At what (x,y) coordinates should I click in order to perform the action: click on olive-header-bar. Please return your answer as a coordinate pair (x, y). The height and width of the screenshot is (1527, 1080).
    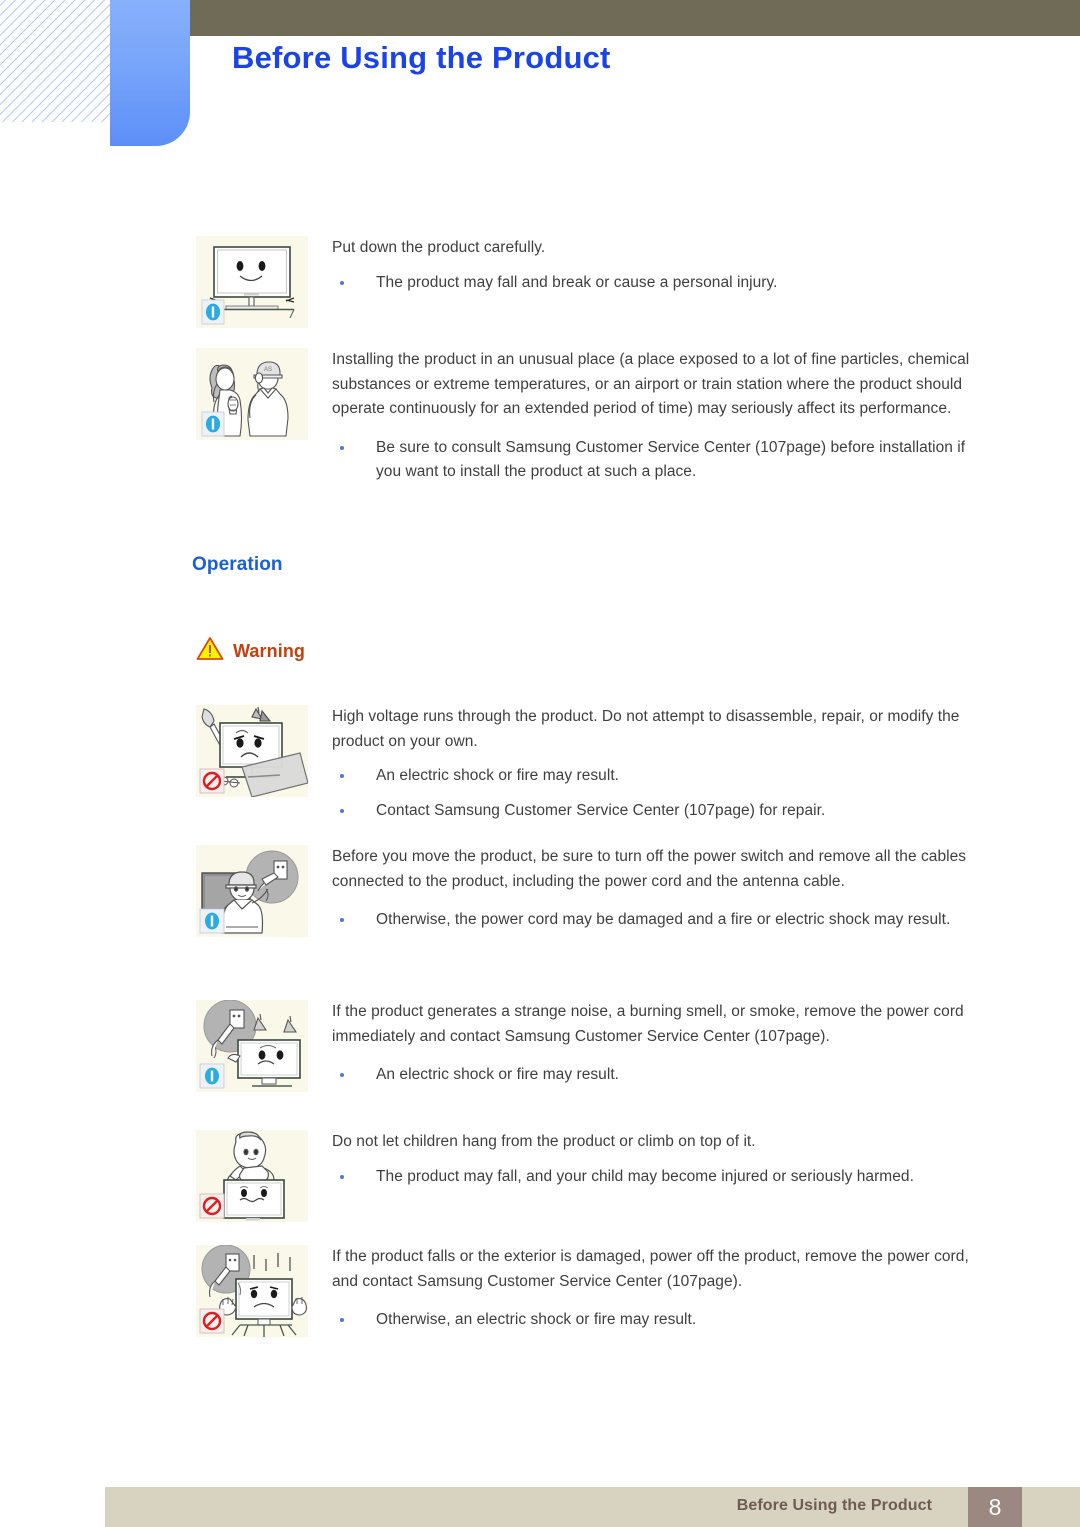
    Looking at the image, I should click on (635, 18).